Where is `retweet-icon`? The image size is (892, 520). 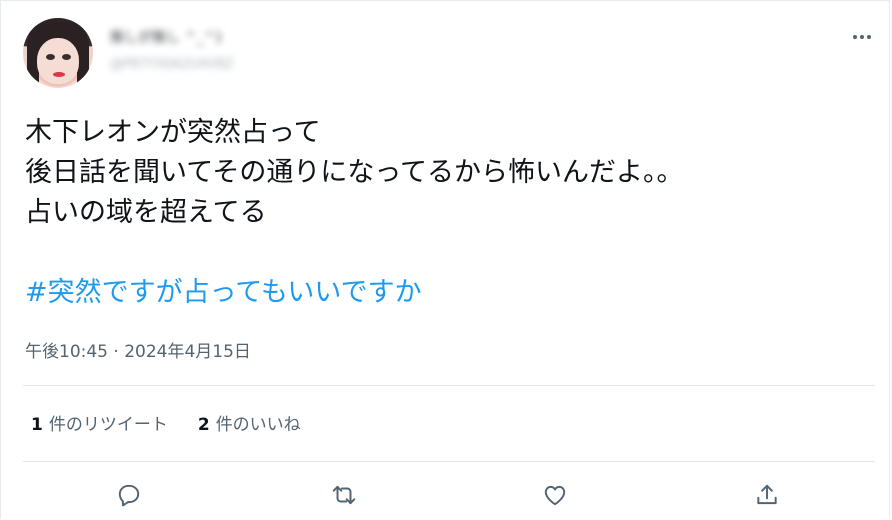
retweet-icon is located at coordinates (344, 495).